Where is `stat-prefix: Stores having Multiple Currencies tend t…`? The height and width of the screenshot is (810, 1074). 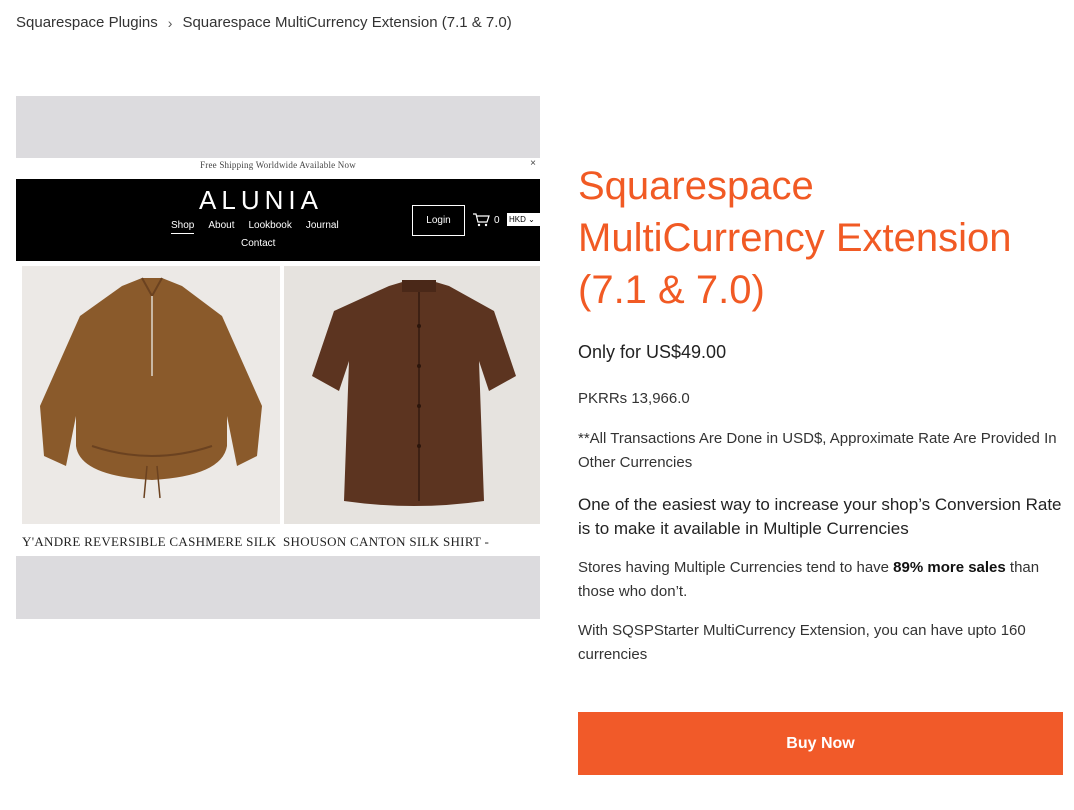
stat-prefix: Stores having Multiple Currencies tend t… is located at coordinates (736, 567).